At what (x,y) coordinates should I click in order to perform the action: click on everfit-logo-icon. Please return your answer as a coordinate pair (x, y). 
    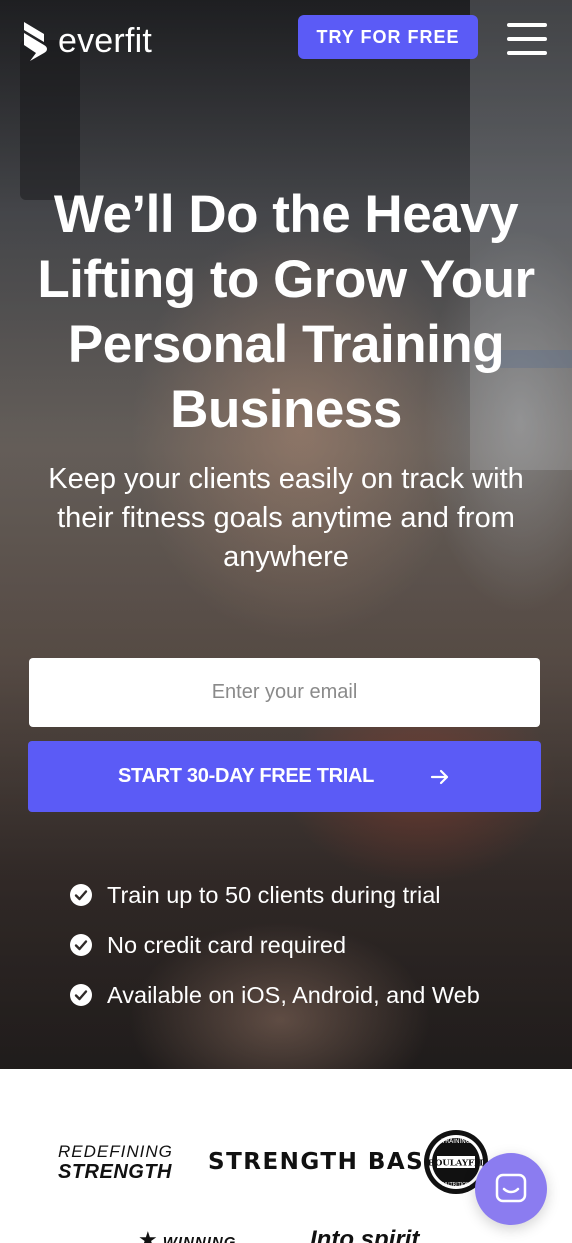
    Looking at the image, I should click on (35, 41).